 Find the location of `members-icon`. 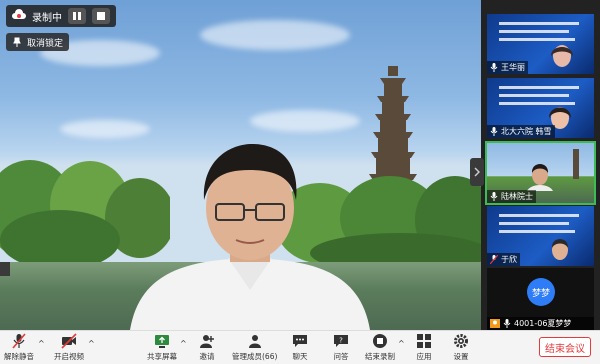

members-icon is located at coordinates (254, 341).